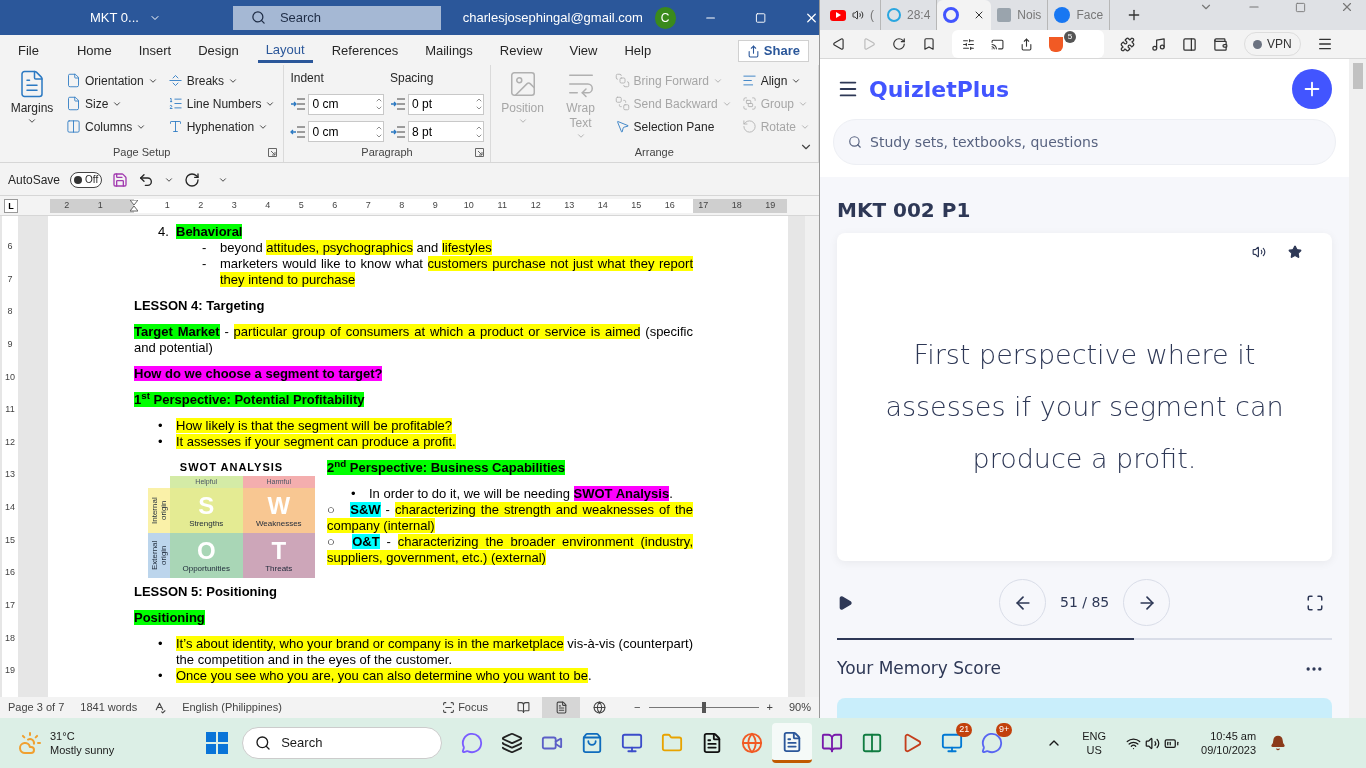 The image size is (1366, 768). Describe the element at coordinates (1347, 7) in the screenshot. I see `close-icon` at that location.